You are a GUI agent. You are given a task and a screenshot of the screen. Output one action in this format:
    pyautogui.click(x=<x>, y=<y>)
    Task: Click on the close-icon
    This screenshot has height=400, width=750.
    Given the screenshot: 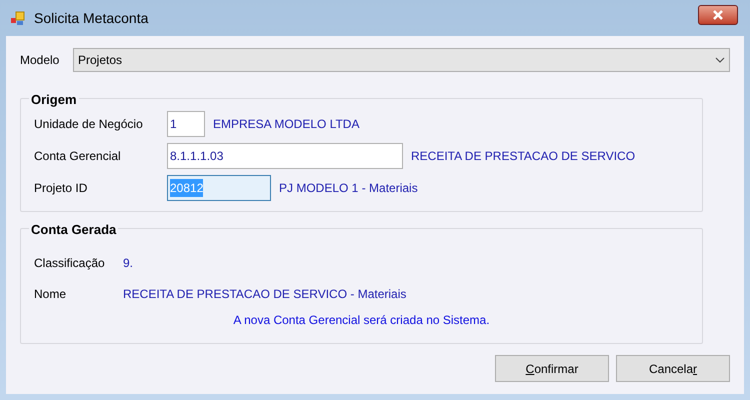 What is the action you would take?
    pyautogui.click(x=718, y=15)
    